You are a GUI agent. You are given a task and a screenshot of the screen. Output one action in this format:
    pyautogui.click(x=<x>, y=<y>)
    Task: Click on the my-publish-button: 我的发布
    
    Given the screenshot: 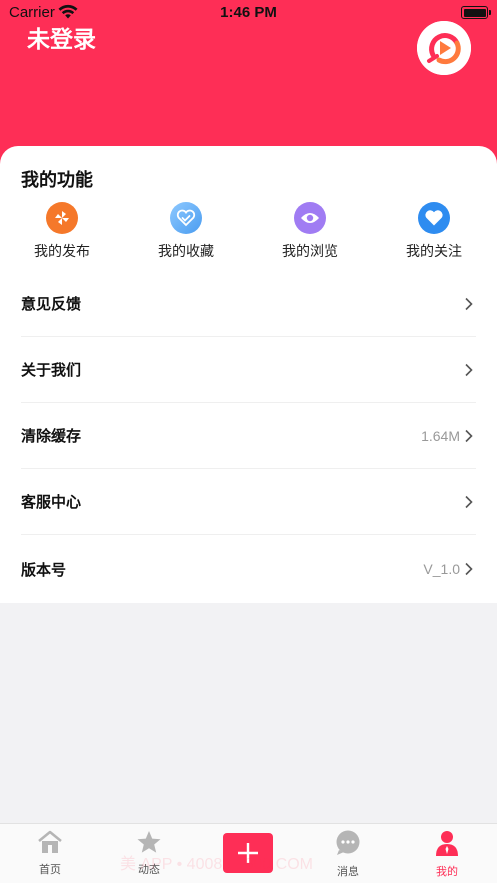 What is the action you would take?
    pyautogui.click(x=62, y=231)
    